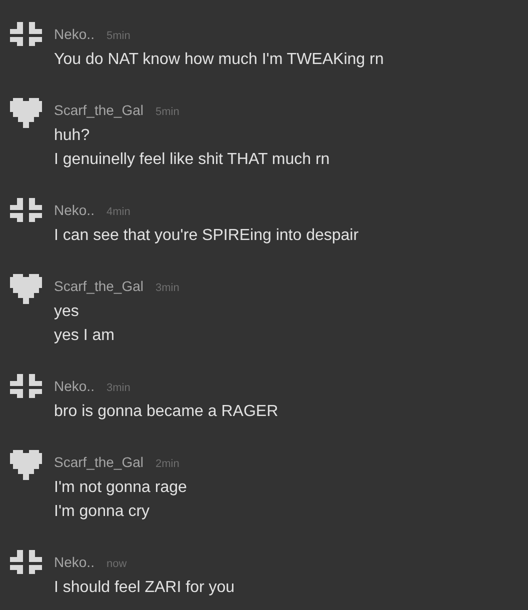 This screenshot has height=610, width=528. Describe the element at coordinates (192, 160) in the screenshot. I see `message-text: I genuinelly feel like shit THAT much rn` at that location.